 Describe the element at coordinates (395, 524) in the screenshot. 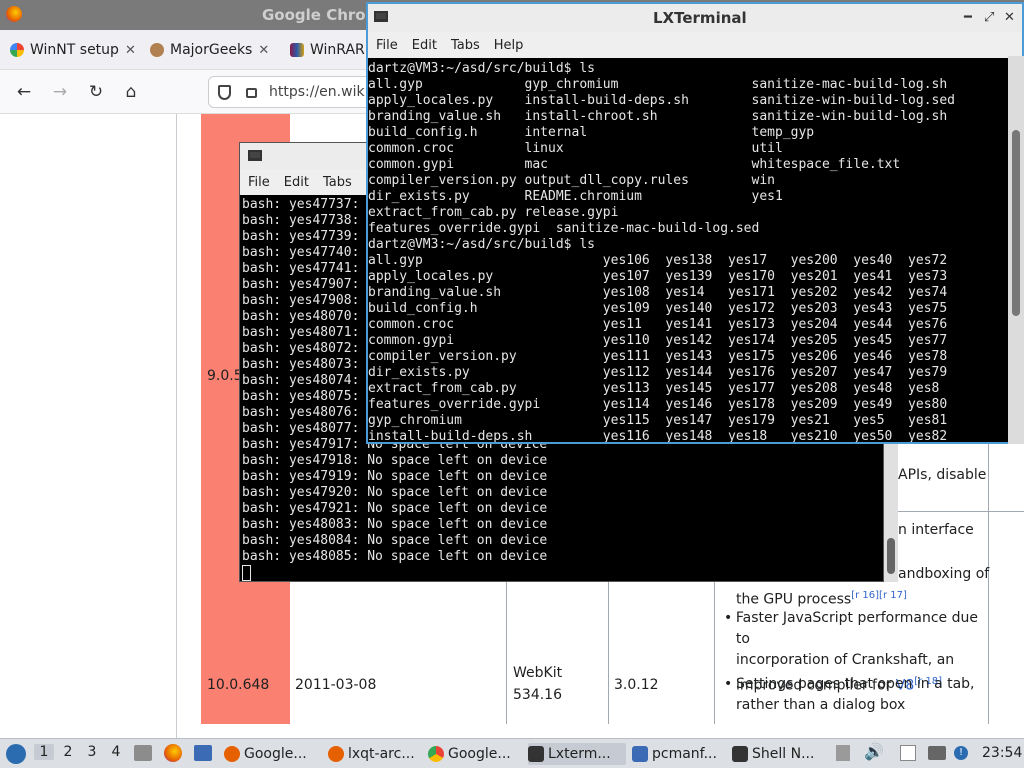

I see `terminal-line: bash: yes48083: No space left on device` at that location.